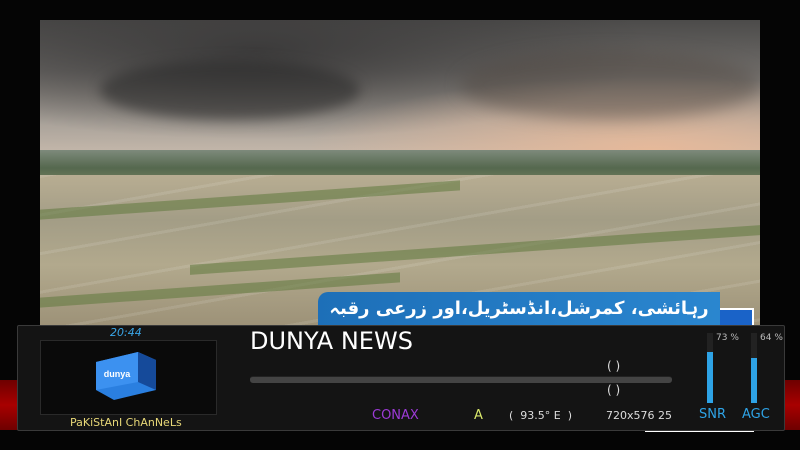 Image resolution: width=800 pixels, height=450 pixels. Describe the element at coordinates (614, 366) in the screenshot. I see `current-program-slot: ( )` at that location.